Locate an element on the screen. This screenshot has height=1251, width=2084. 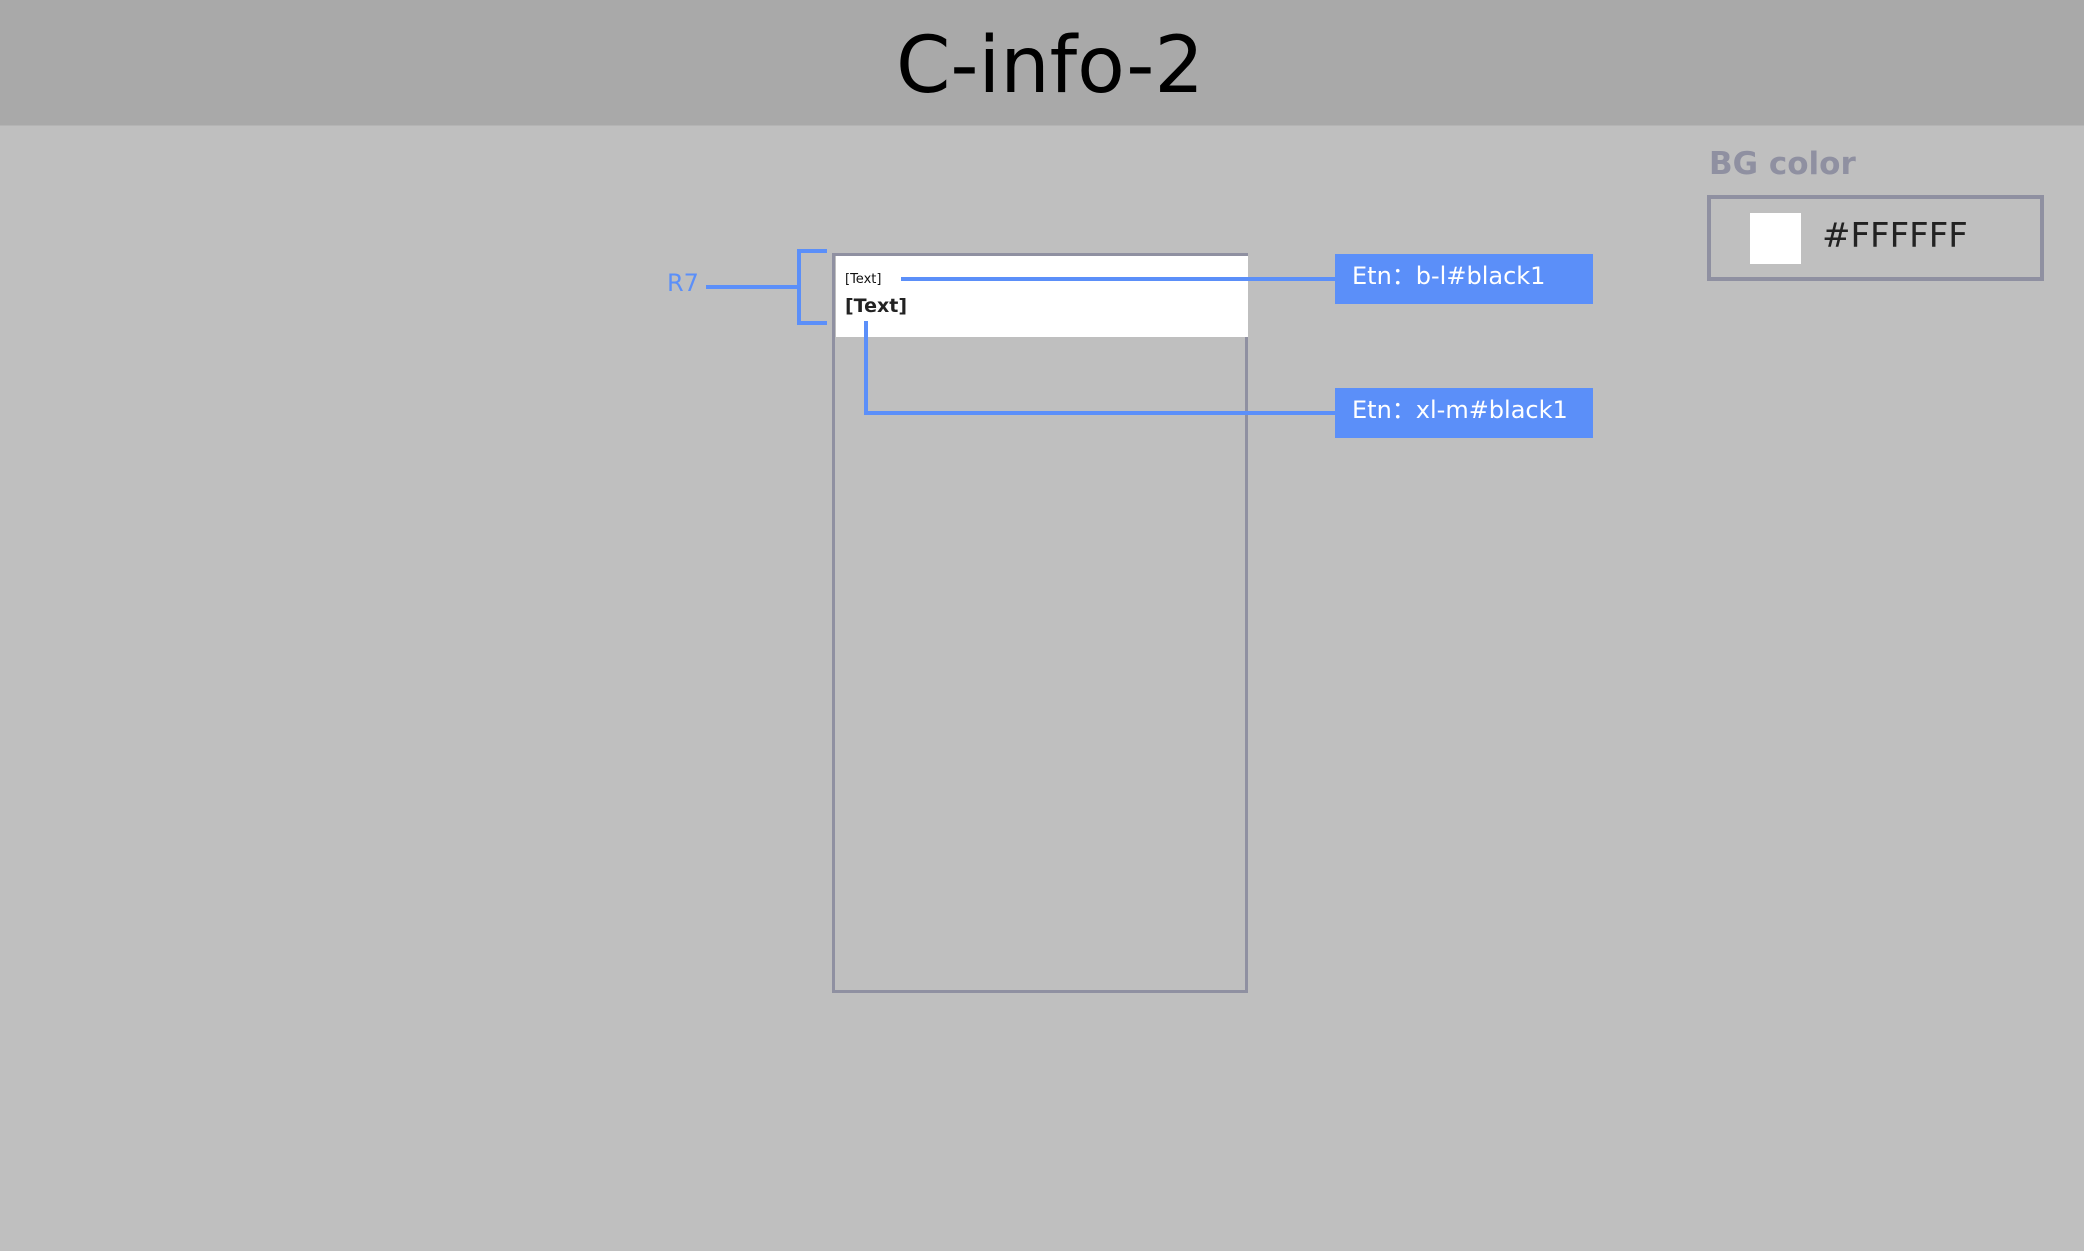
large-text-connector is located at coordinates (1100, 368).